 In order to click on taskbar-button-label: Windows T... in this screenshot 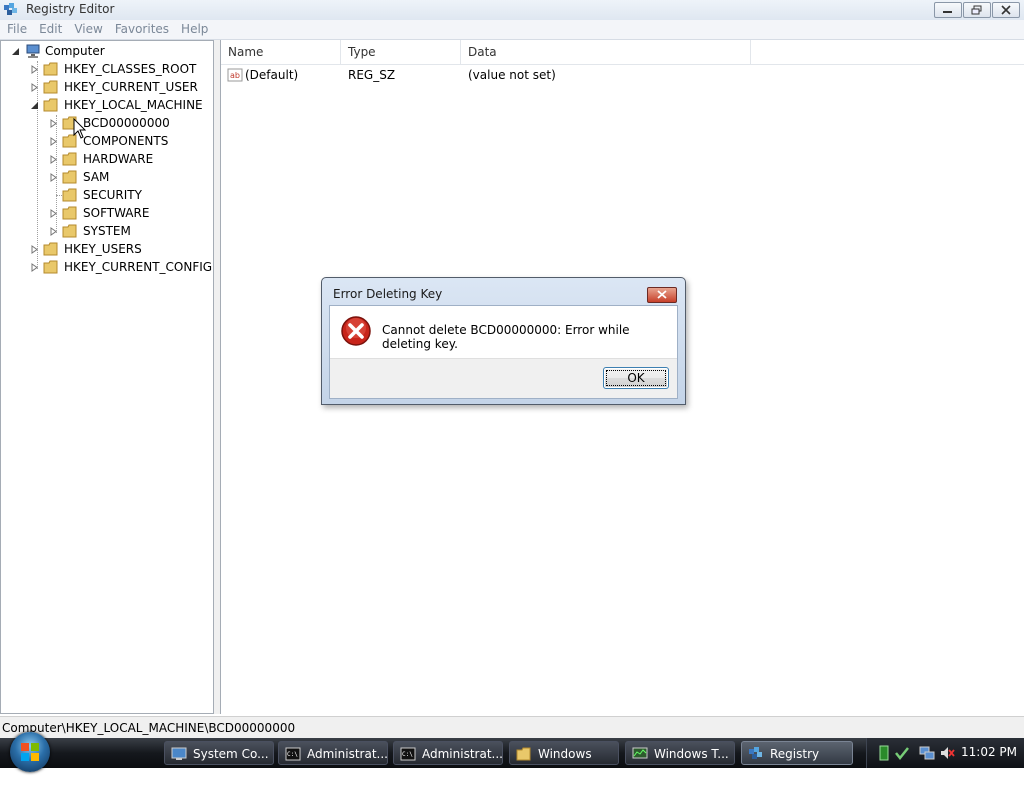, I will do `click(691, 754)`.